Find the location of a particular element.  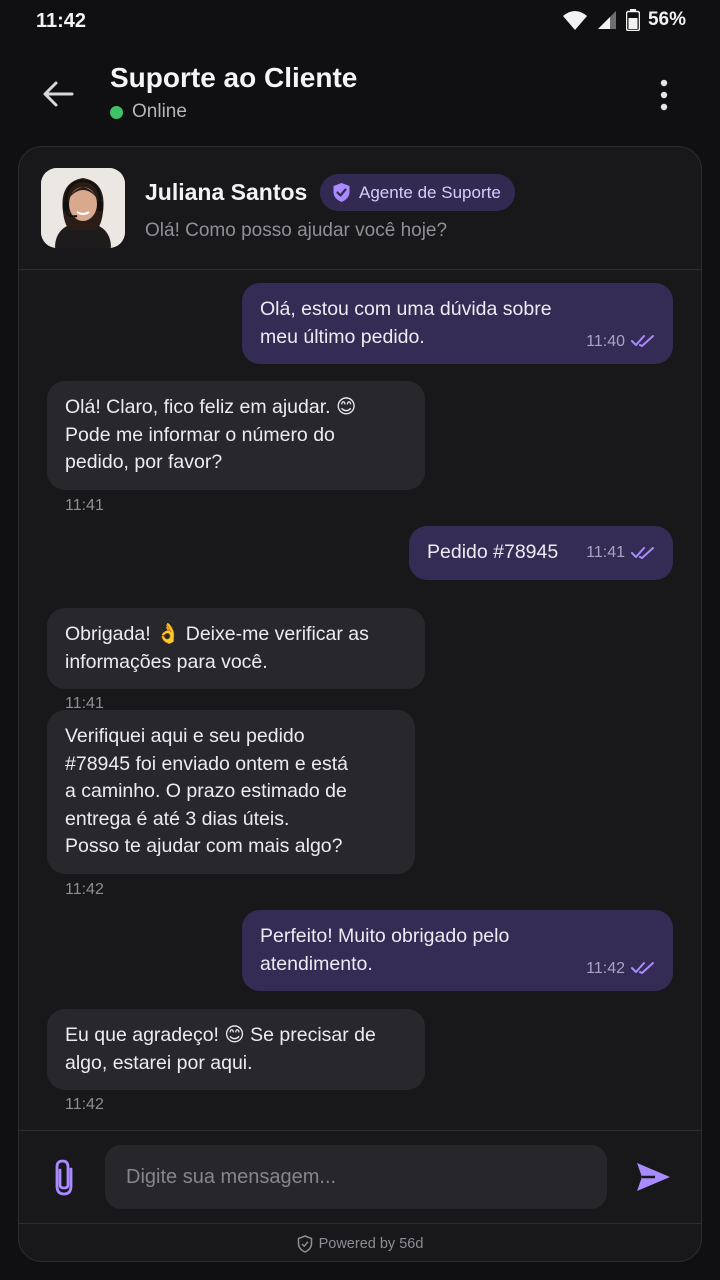

message-text: Eu que agradeço! 😊 Se precisar de is located at coordinates (220, 1035).